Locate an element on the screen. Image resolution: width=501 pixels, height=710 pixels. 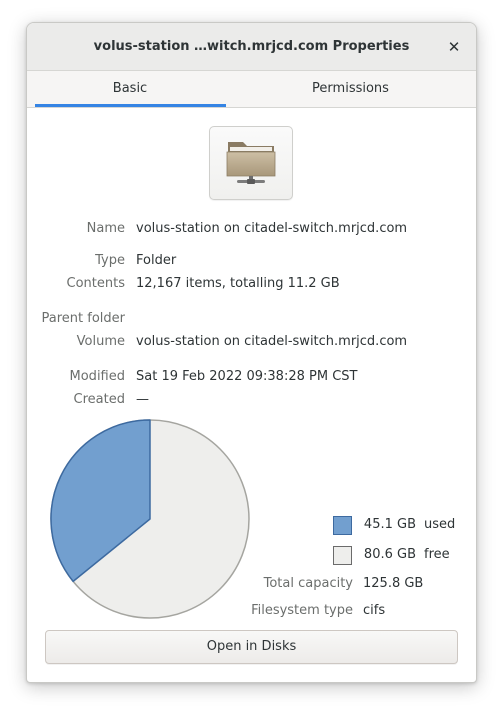
tab-selected-indicator is located at coordinates (130, 105).